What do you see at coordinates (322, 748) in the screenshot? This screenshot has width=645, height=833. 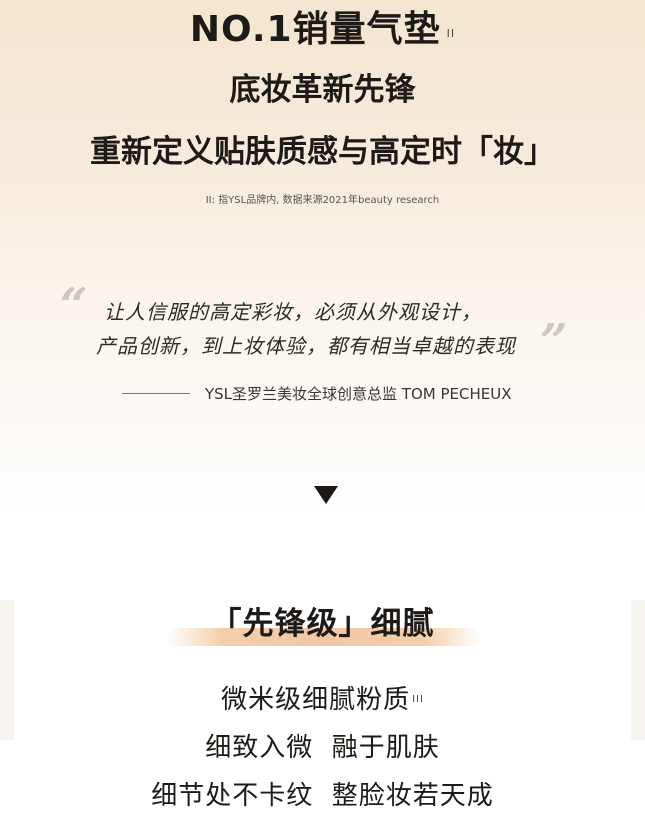 I see `feature-line-2: 细致入微 融于肌肤` at bounding box center [322, 748].